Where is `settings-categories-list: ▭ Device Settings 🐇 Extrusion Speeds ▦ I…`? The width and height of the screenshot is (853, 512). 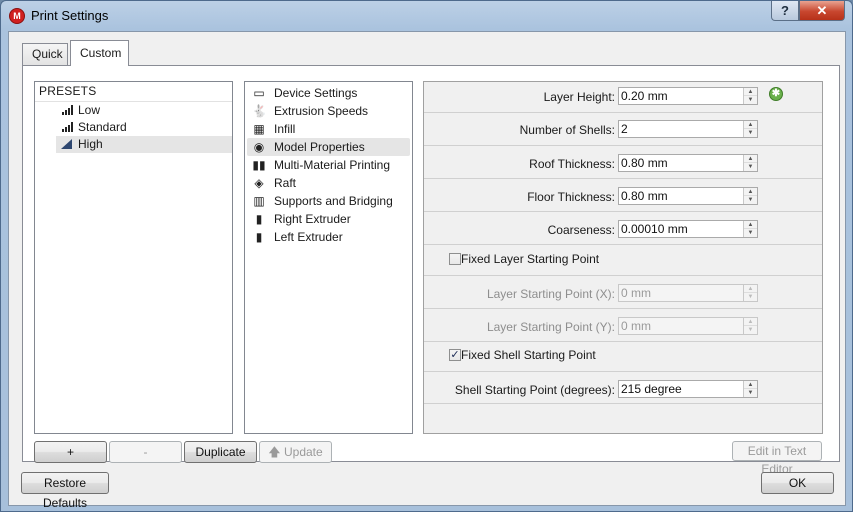
settings-categories-list: ▭ Device Settings 🐇 Extrusion Speeds ▦ I… is located at coordinates (328, 257).